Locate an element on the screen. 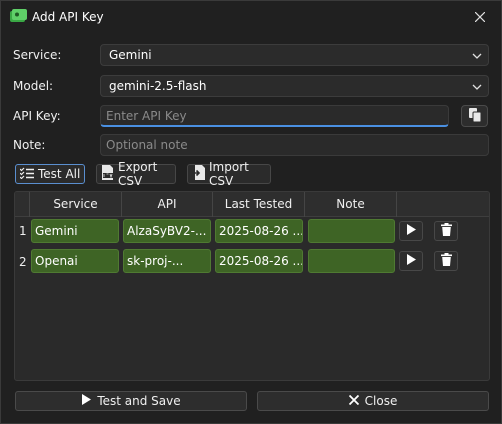 The height and width of the screenshot is (424, 502). export-csv-label: Export CSV is located at coordinates (138, 174).